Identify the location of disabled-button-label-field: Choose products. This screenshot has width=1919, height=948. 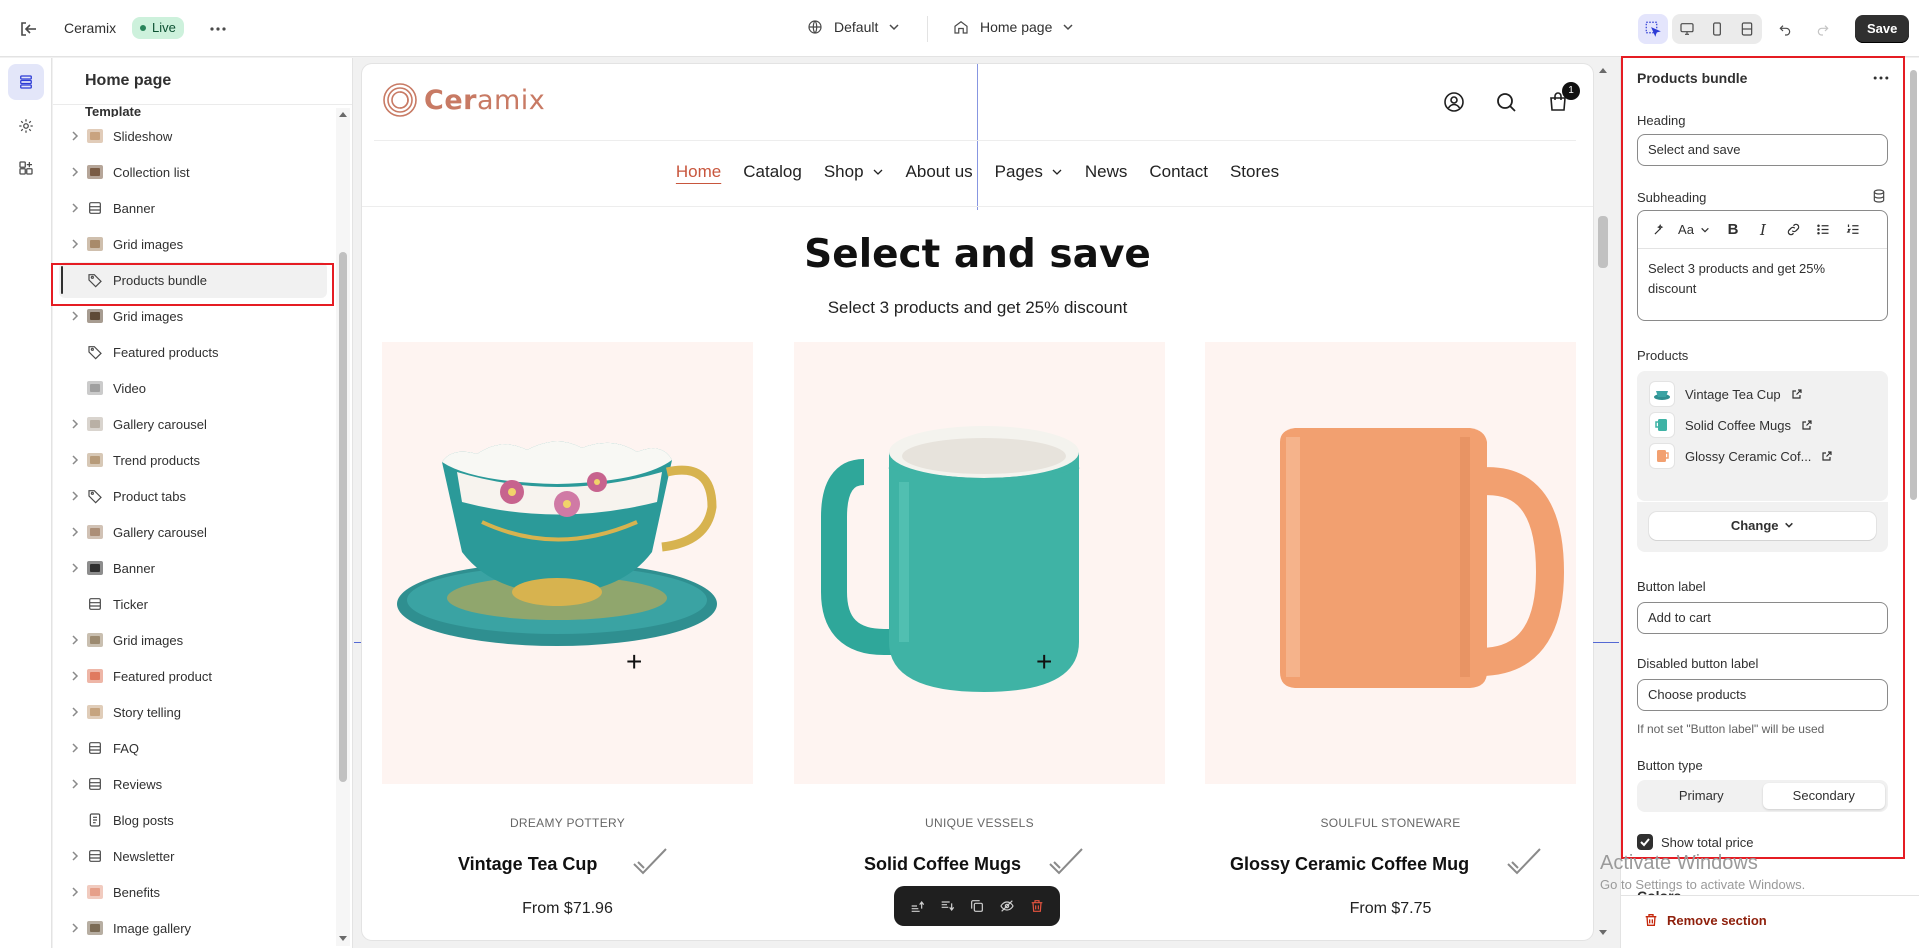
(1762, 695).